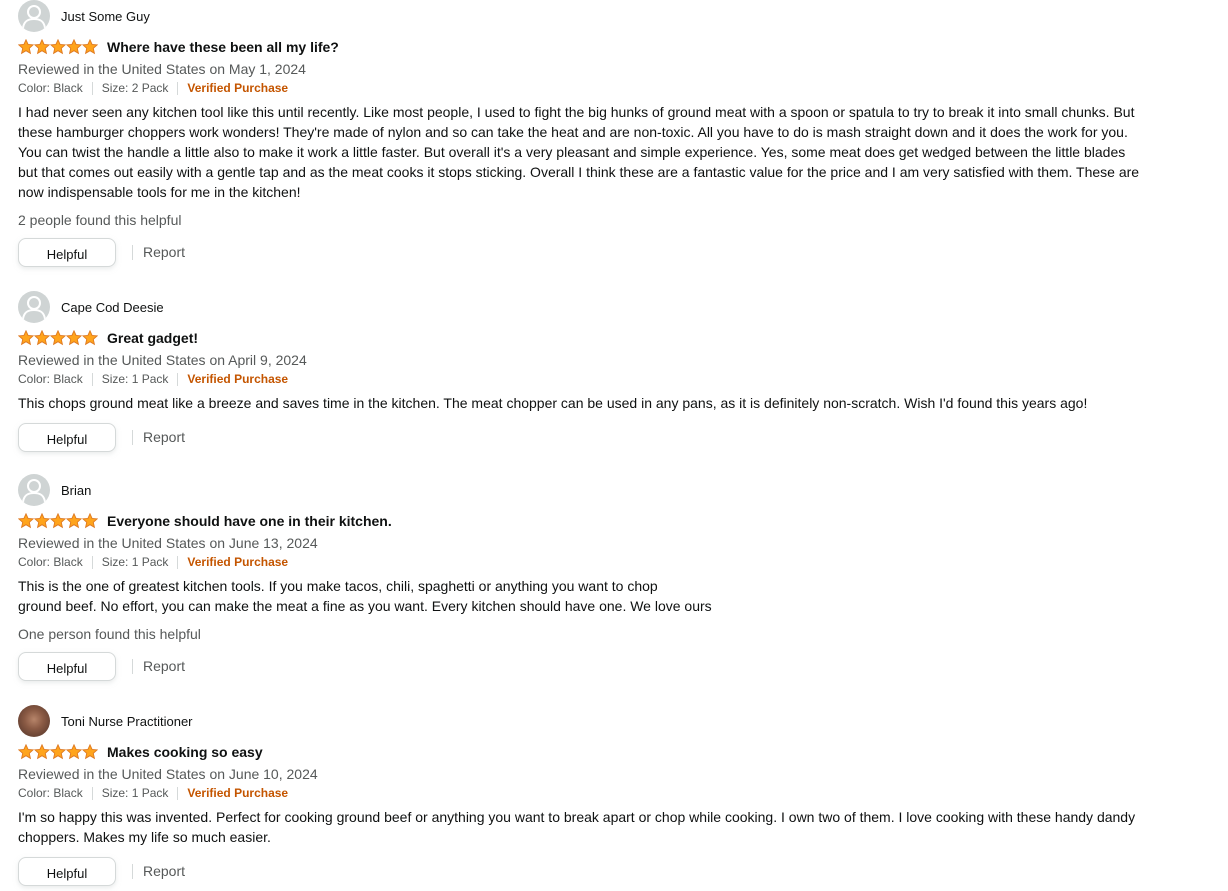 The width and height of the screenshot is (1228, 891). Describe the element at coordinates (583, 16) in the screenshot. I see `reviewer-profile: Just Some Guy` at that location.